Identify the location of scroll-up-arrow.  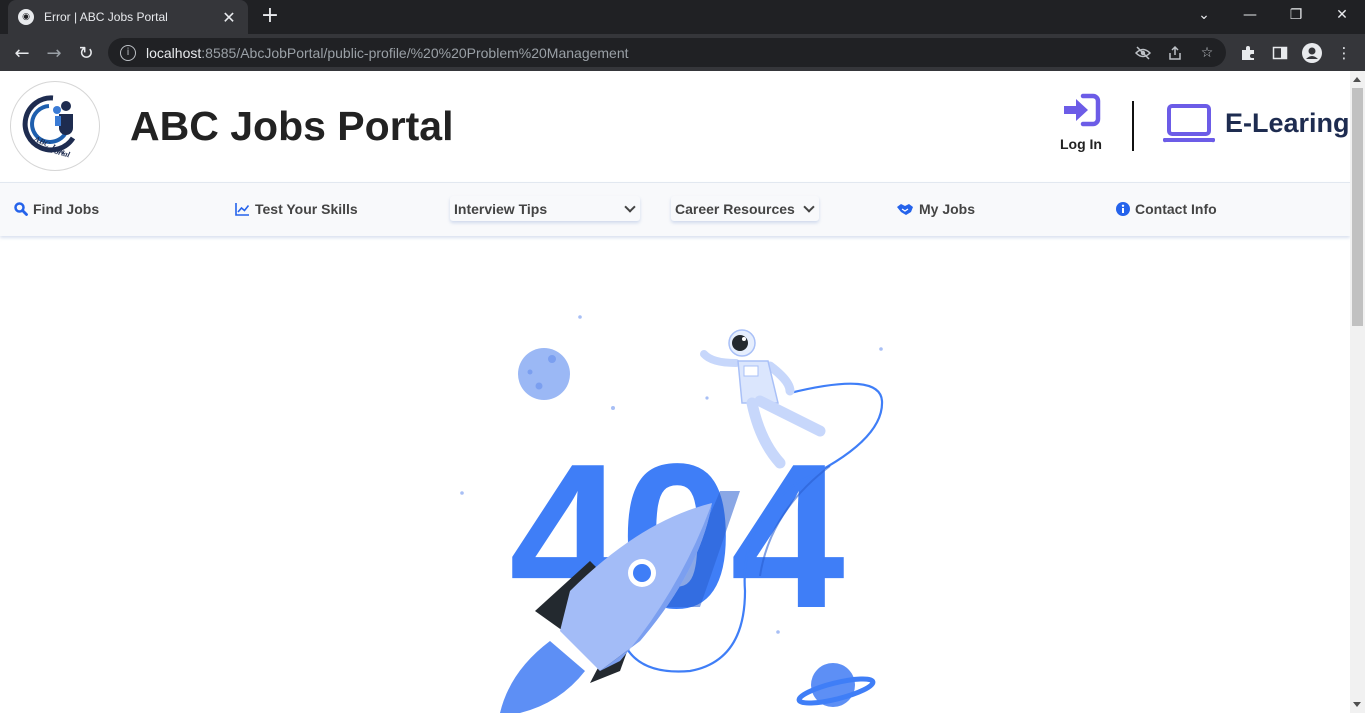
(1357, 79).